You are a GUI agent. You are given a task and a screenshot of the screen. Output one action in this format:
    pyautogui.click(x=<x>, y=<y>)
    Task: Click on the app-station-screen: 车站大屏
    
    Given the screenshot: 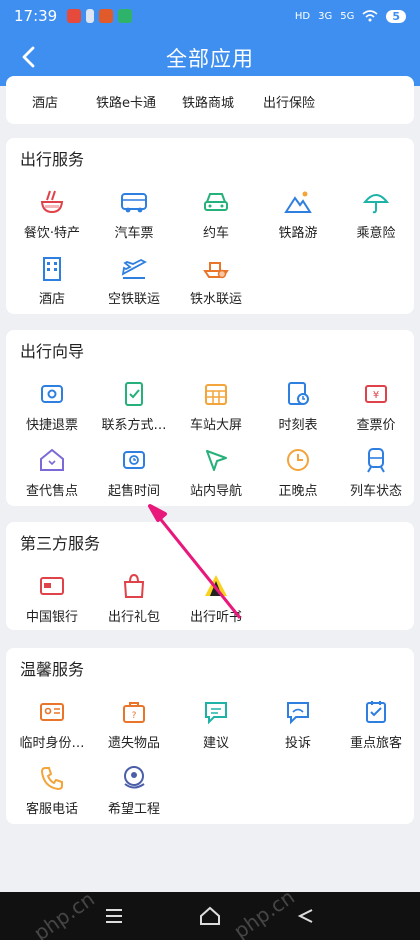 What is the action you would take?
    pyautogui.click(x=216, y=410)
    